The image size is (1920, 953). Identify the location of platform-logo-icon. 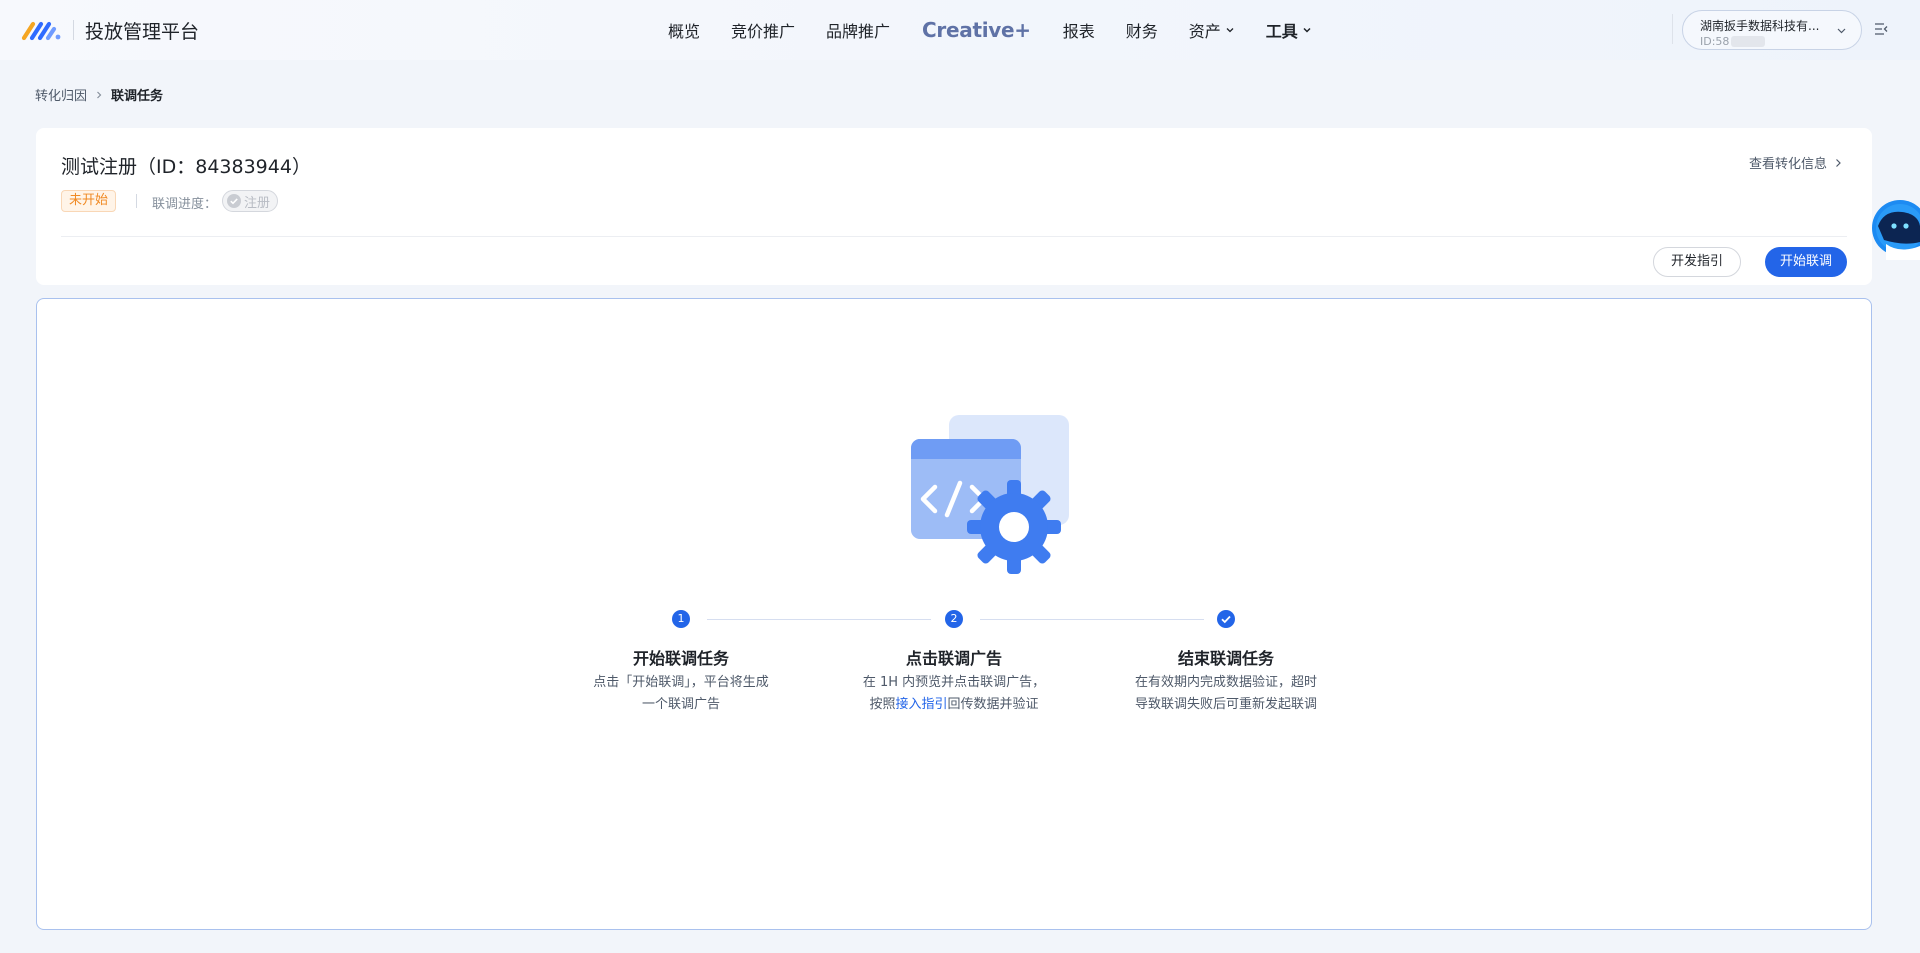
(41, 30).